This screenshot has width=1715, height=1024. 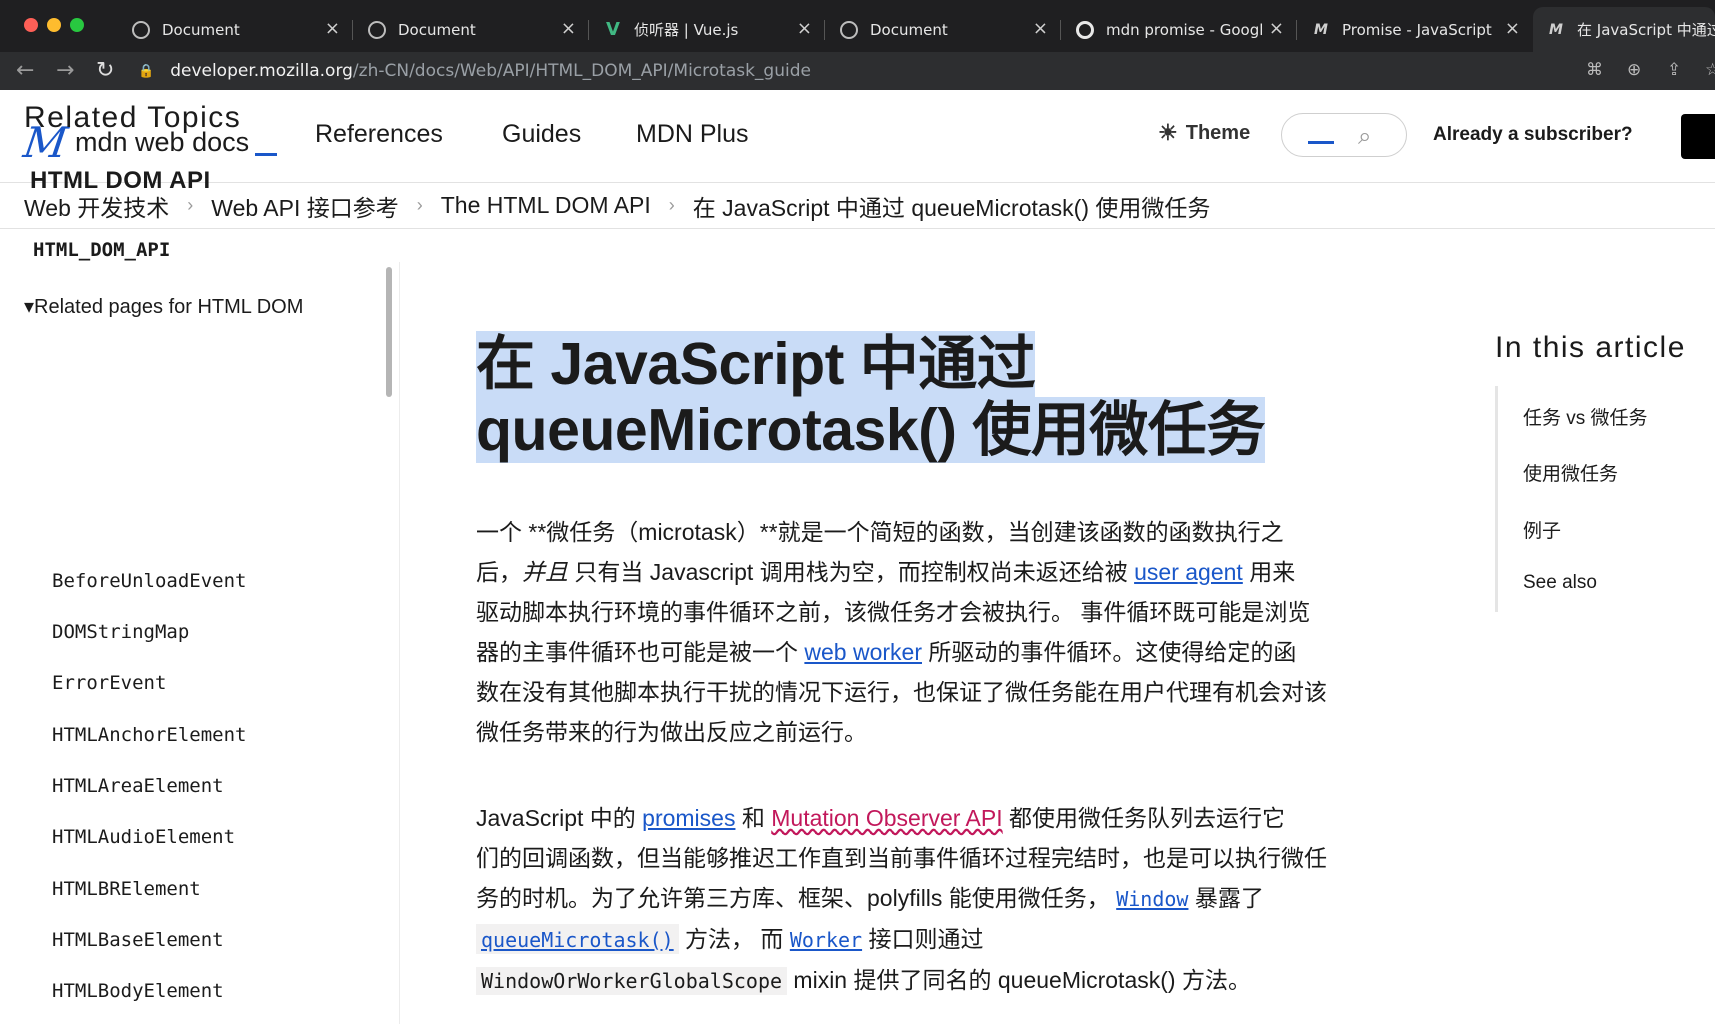 I want to click on breadcrumb-item: Web API 接口参考, so click(x=304, y=206).